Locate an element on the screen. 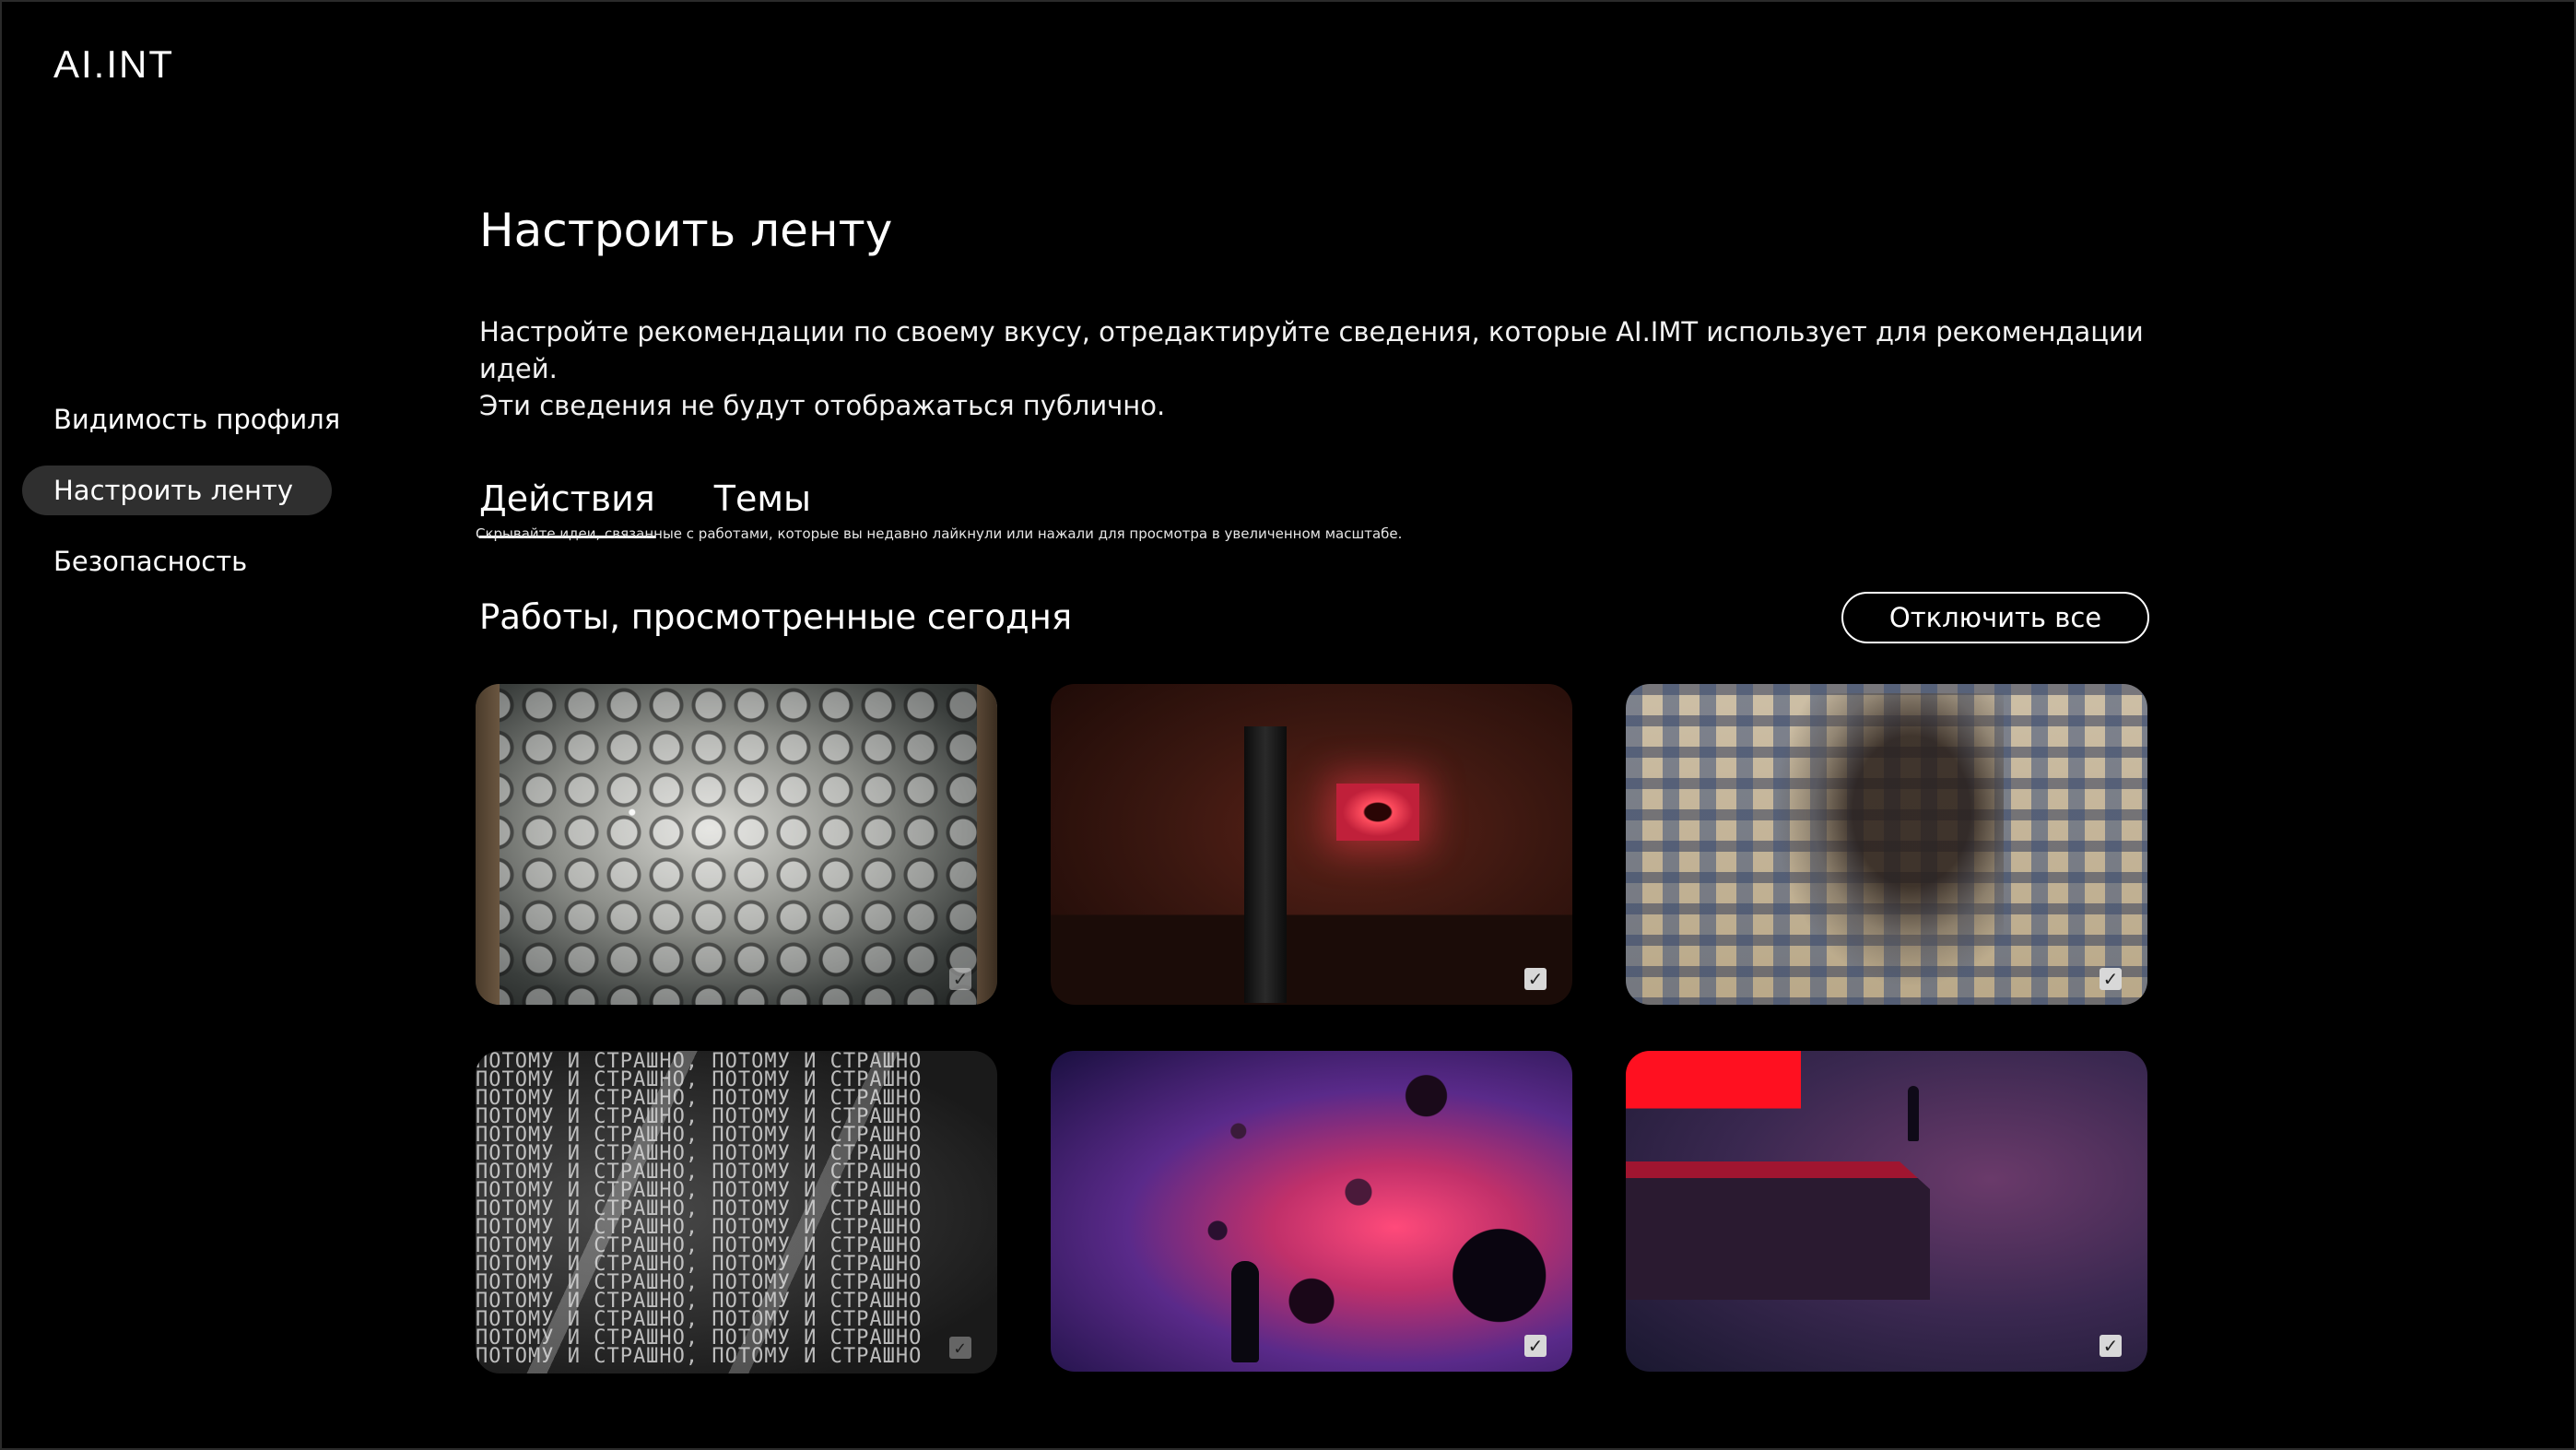  tabs: Действия Темы is located at coordinates (1313, 505).